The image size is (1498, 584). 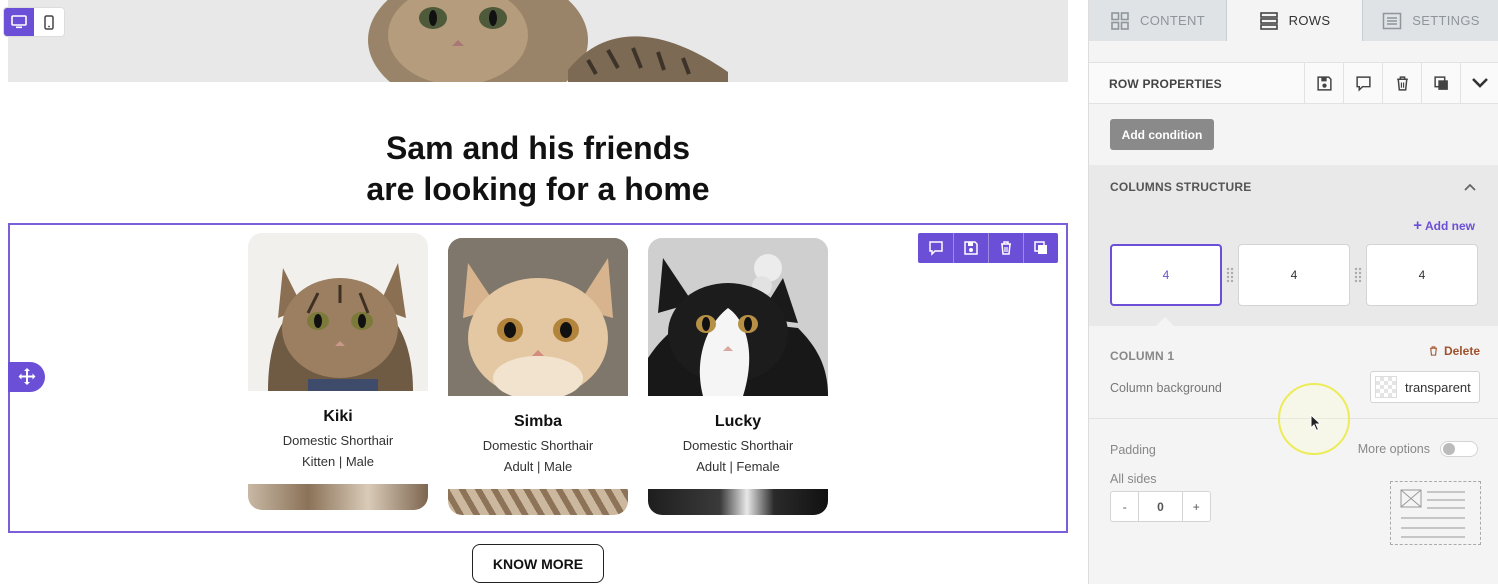 I want to click on tab-content: CONTENT, so click(x=1158, y=20).